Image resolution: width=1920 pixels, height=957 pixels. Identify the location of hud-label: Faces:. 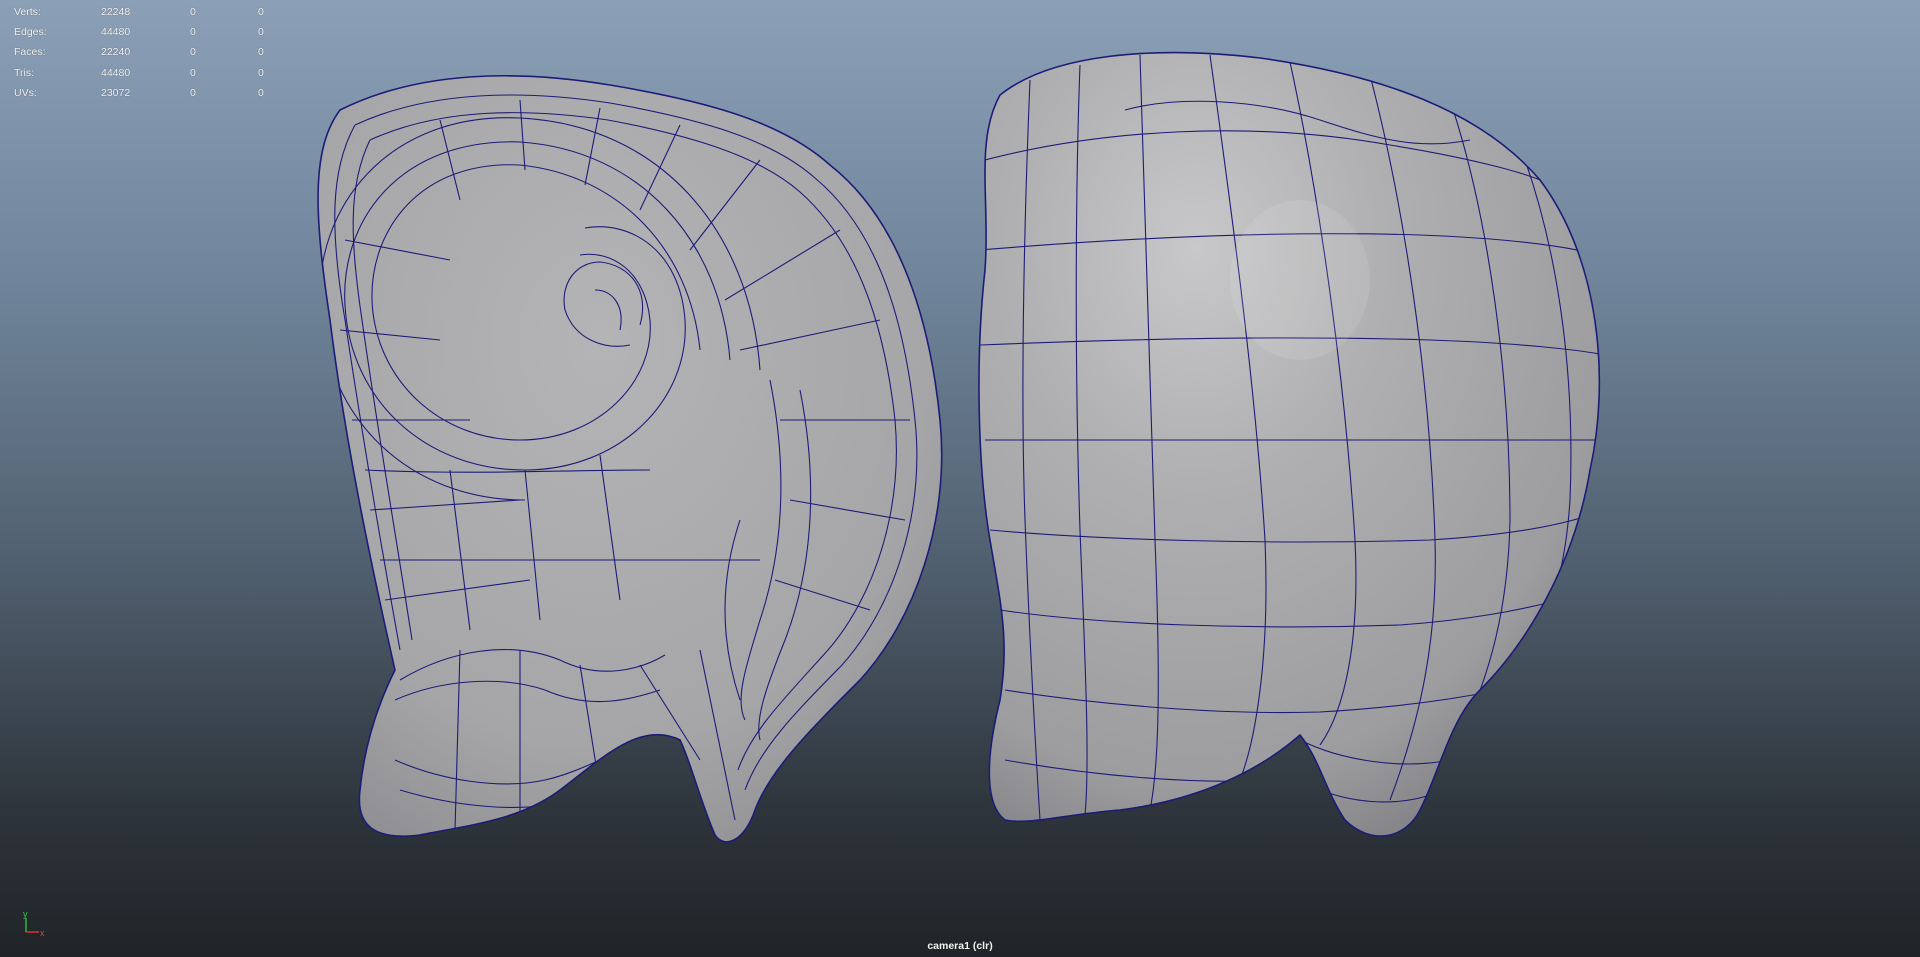
(30, 52).